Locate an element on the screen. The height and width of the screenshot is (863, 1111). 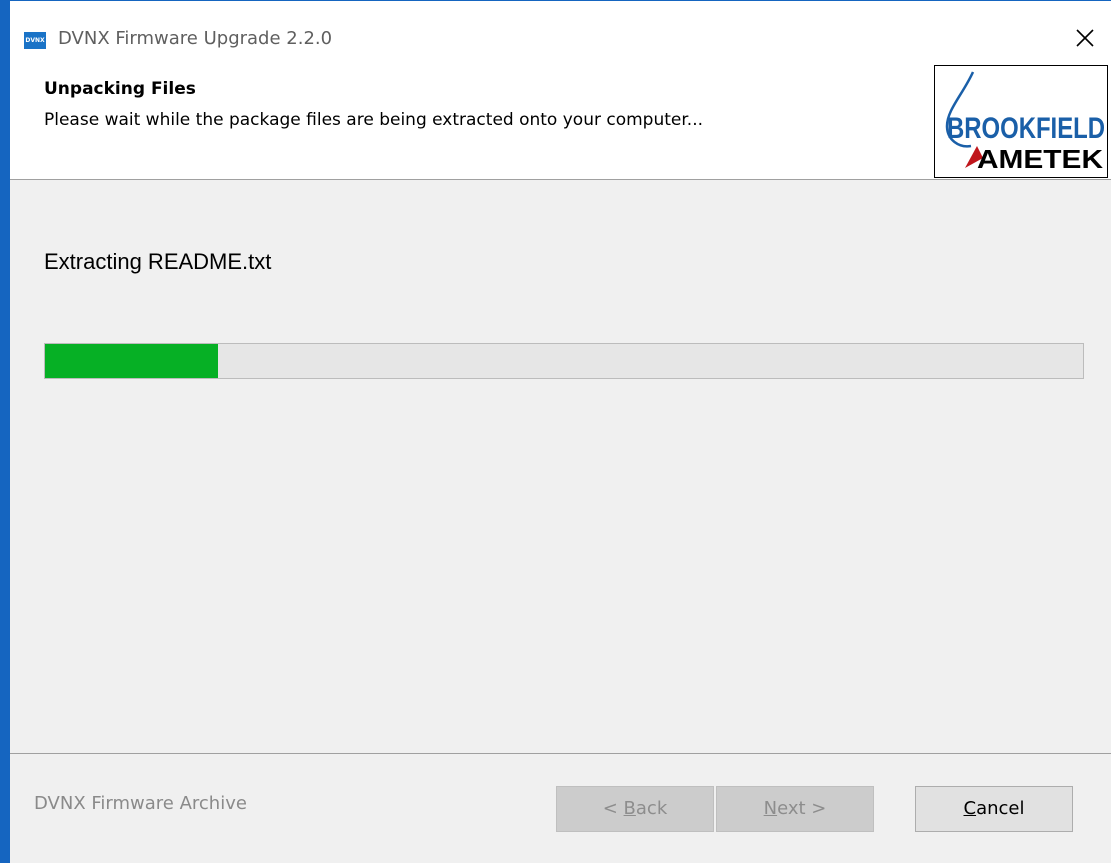
close-button is located at coordinates (1085, 38).